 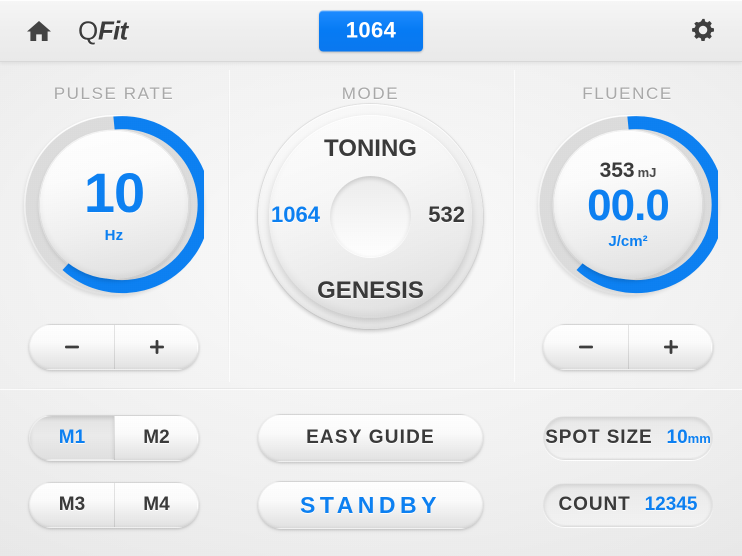 I want to click on memory-preset-m3: M3, so click(x=72, y=505).